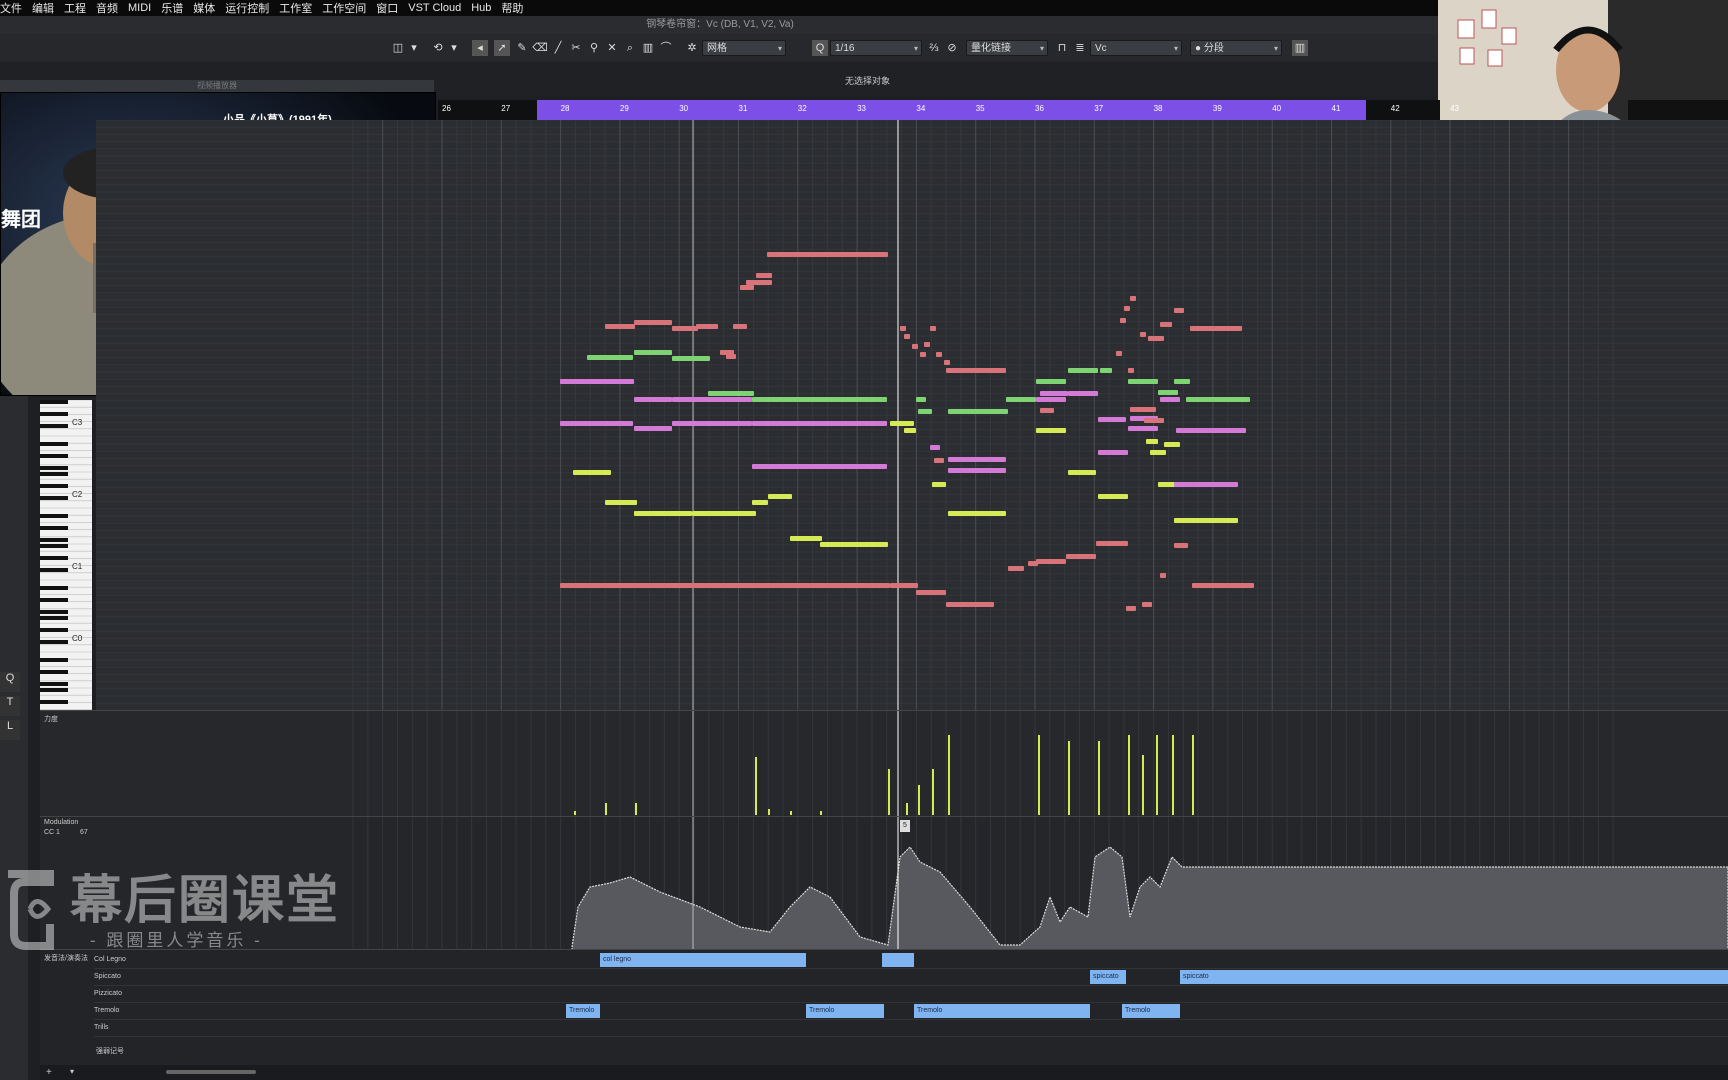 The width and height of the screenshot is (1728, 1080). What do you see at coordinates (594, 48) in the screenshot?
I see `glue-tool-icon: ⚲` at bounding box center [594, 48].